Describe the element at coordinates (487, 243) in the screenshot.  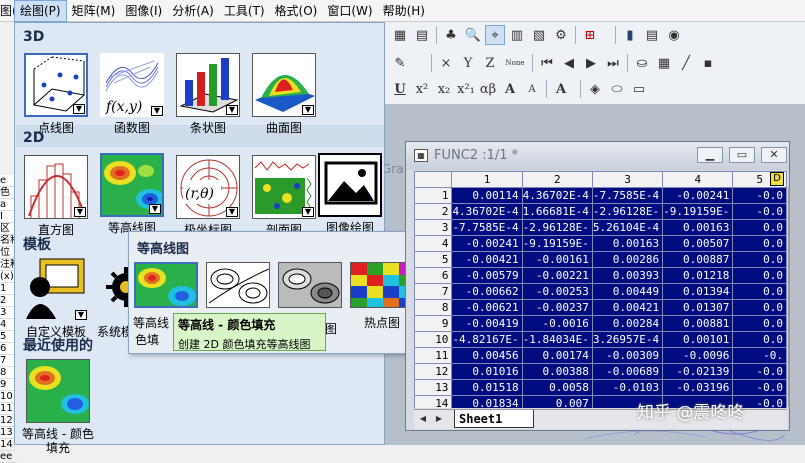
I see `data-cell: -0.00241` at that location.